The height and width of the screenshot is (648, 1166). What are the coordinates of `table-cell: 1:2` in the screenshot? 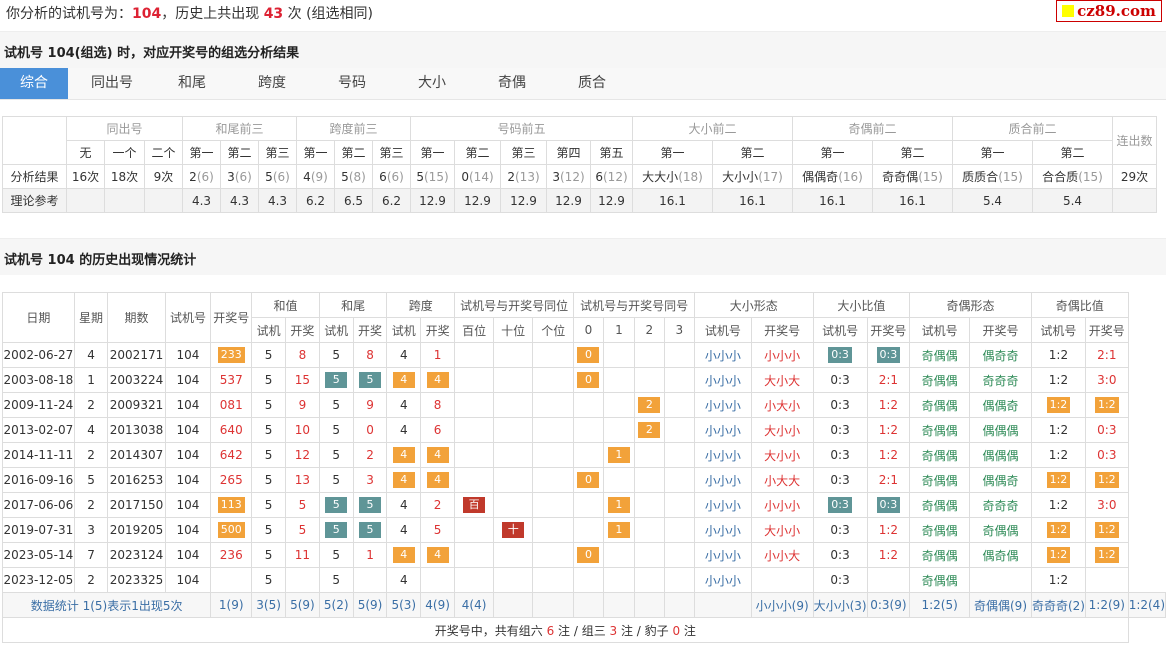 It's located at (888, 405).